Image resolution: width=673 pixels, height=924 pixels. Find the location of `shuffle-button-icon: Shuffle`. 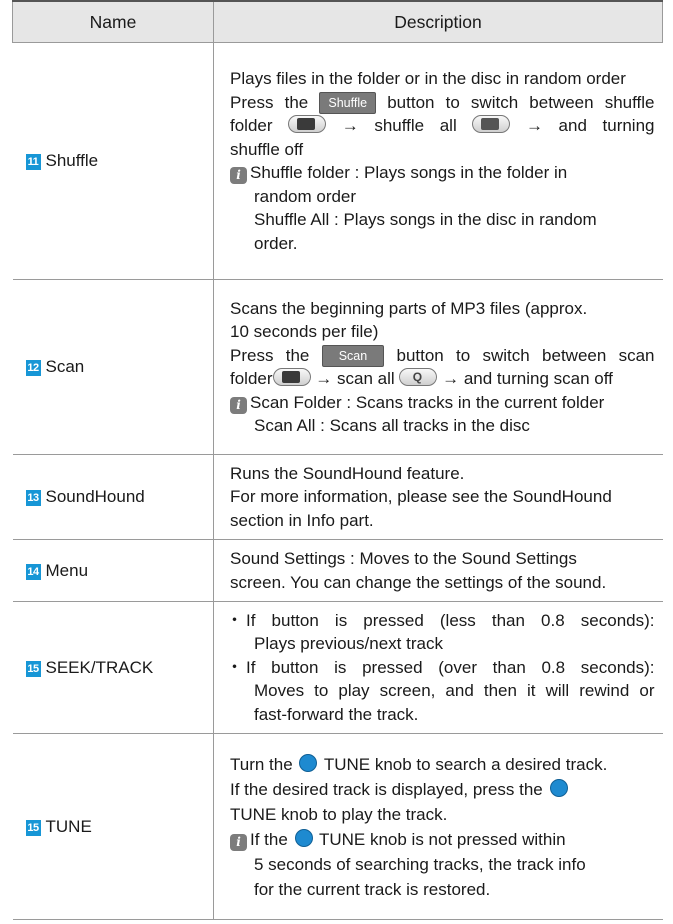

shuffle-button-icon: Shuffle is located at coordinates (348, 102).